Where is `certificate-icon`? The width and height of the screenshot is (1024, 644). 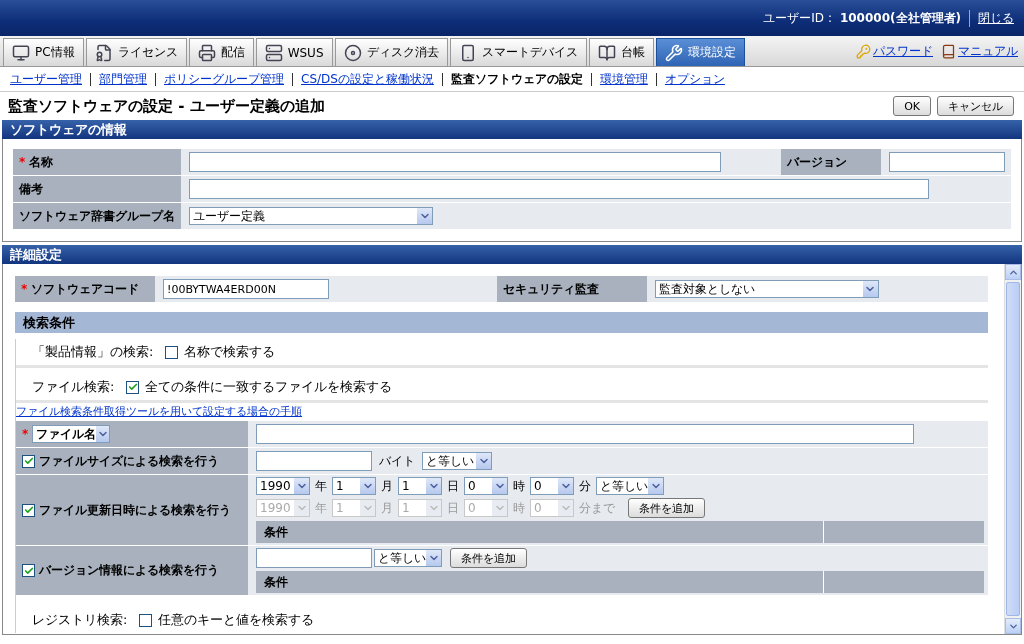 certificate-icon is located at coordinates (103, 52).